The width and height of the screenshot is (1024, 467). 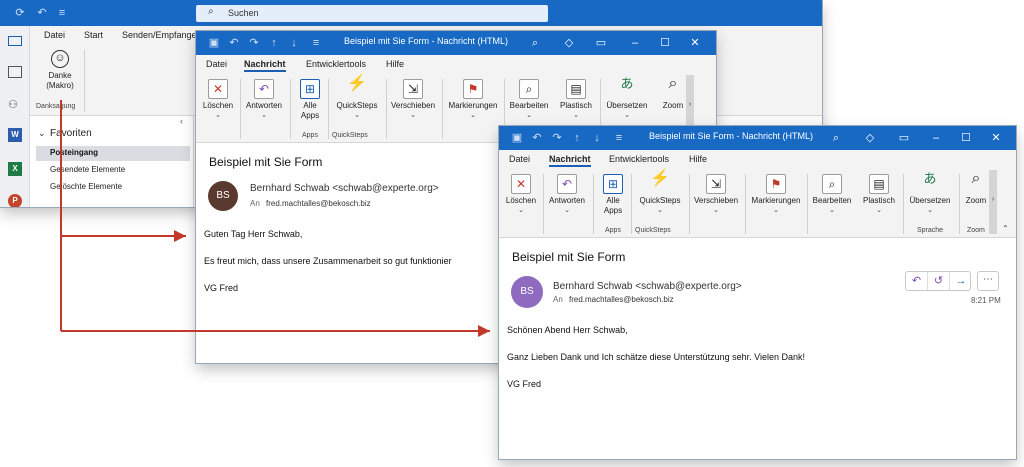 I want to click on search-box: ⌕ Suchen, so click(x=372, y=13).